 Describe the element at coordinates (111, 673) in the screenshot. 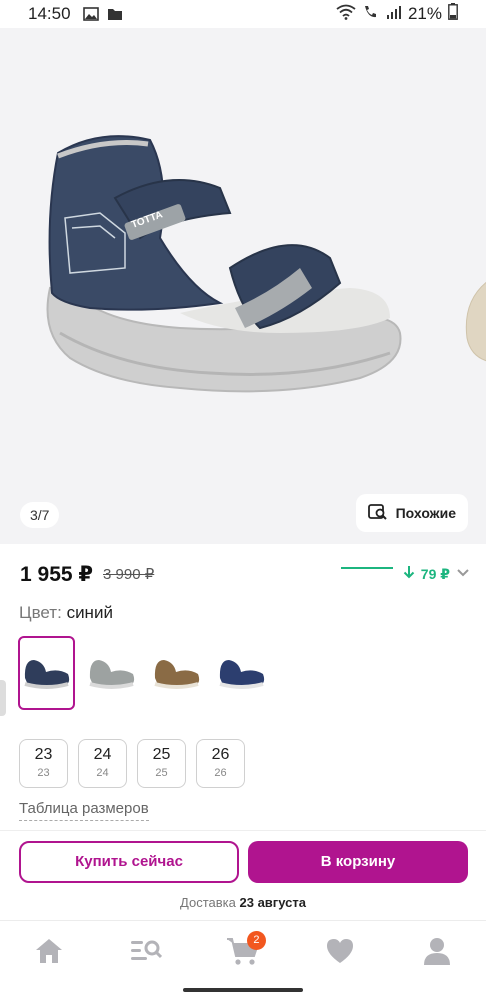

I see `variant-grey` at that location.